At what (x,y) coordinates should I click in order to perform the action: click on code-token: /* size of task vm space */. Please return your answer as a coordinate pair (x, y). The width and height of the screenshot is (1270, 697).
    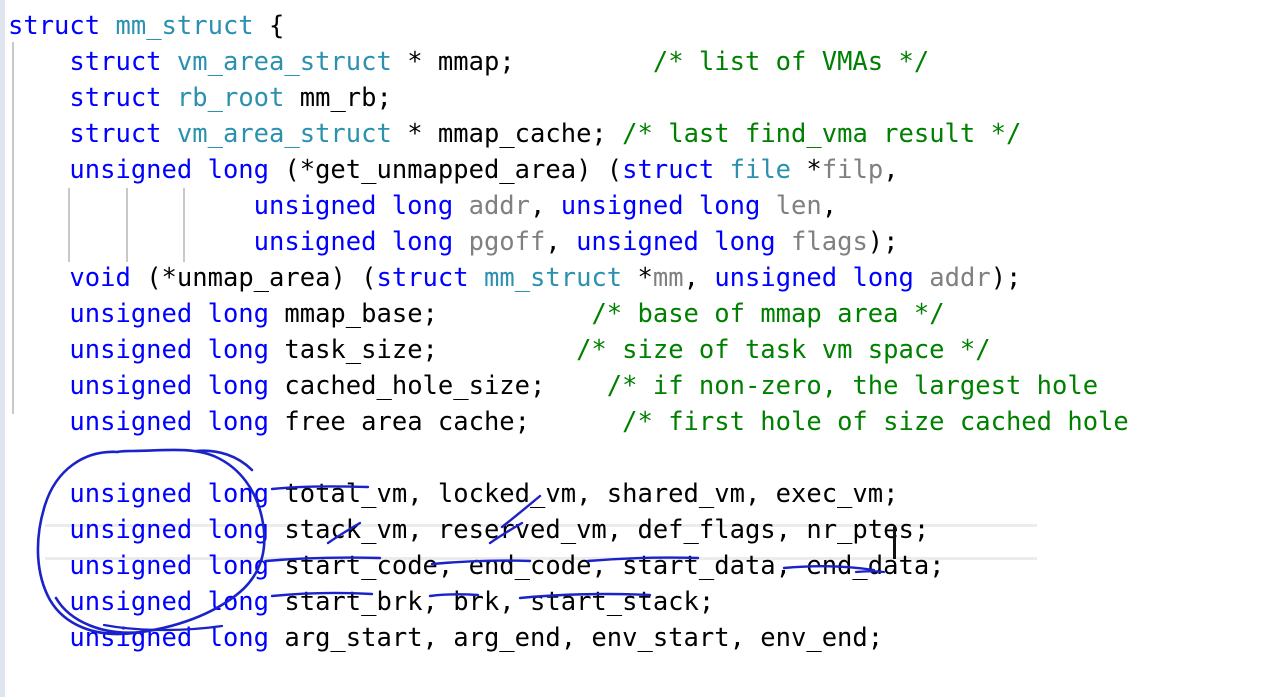
    Looking at the image, I should click on (783, 350).